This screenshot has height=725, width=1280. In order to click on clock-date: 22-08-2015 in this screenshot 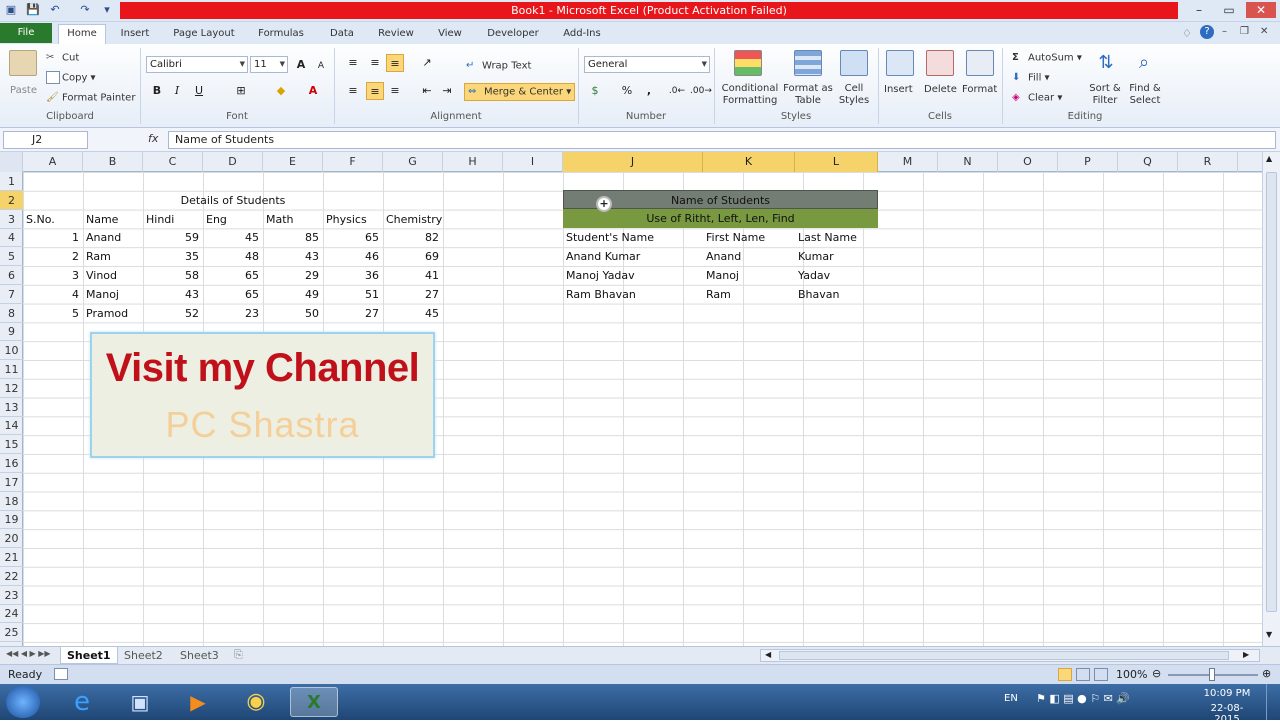, I will do `click(1227, 714)`.